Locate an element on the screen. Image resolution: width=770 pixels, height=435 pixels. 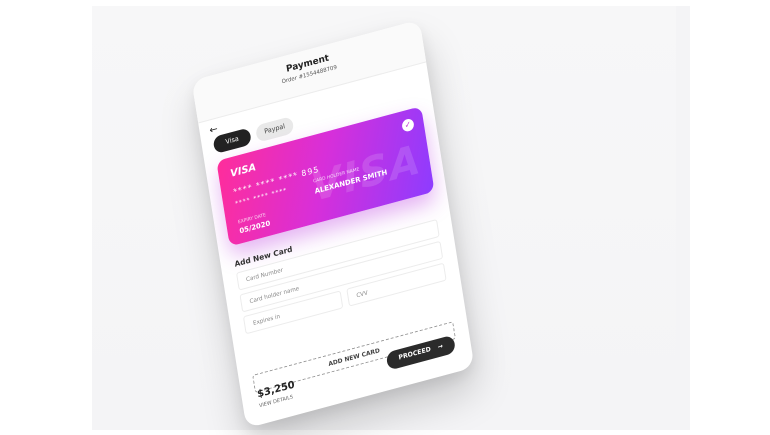
arrow-left-icon: ← is located at coordinates (214, 130).